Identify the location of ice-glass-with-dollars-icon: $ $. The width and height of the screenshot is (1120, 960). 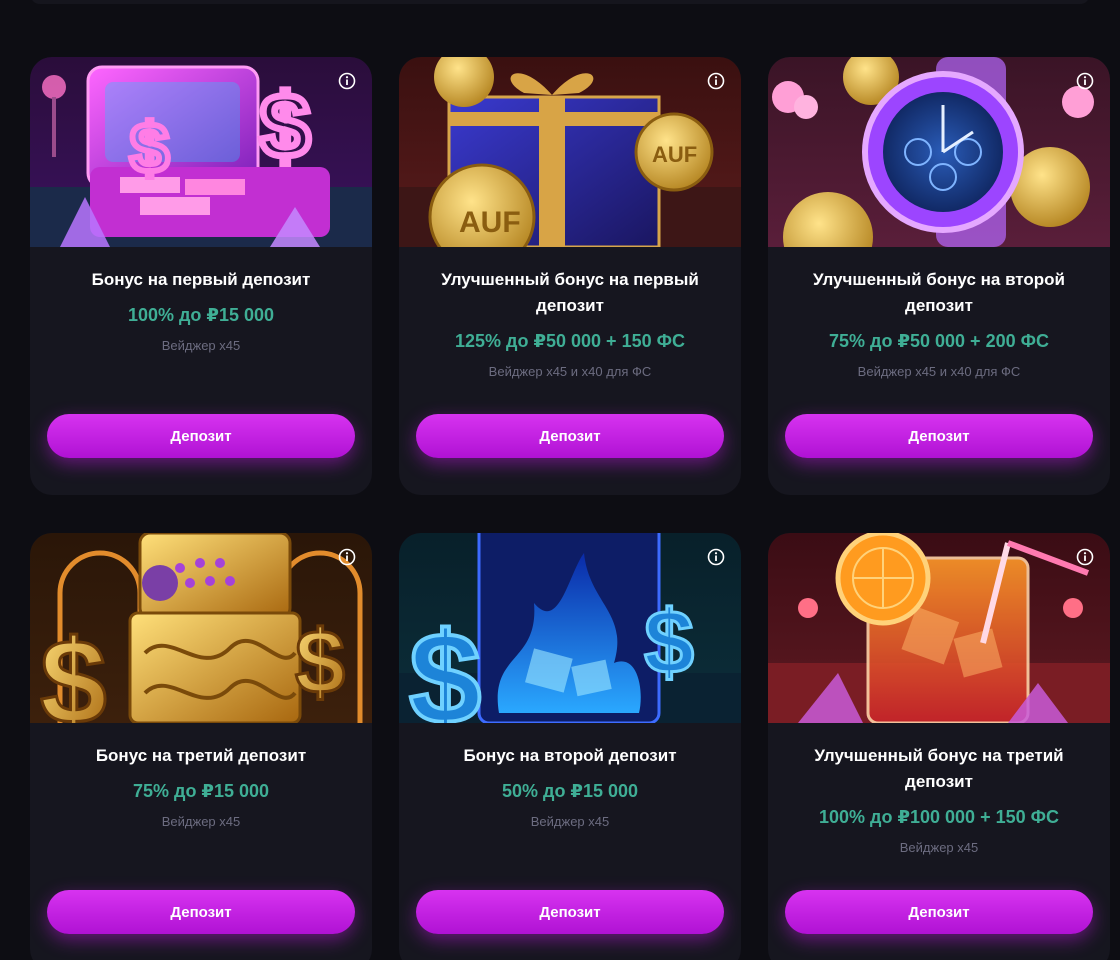
(570, 628).